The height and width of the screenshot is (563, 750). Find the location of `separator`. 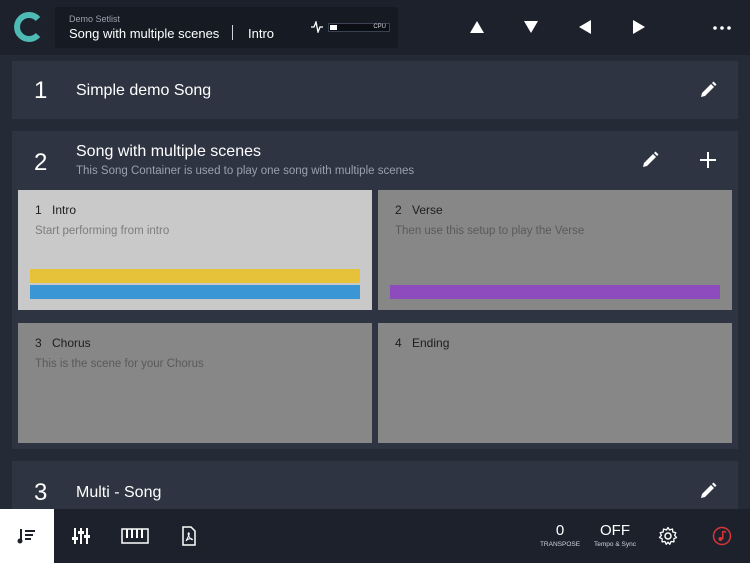

separator is located at coordinates (232, 32).